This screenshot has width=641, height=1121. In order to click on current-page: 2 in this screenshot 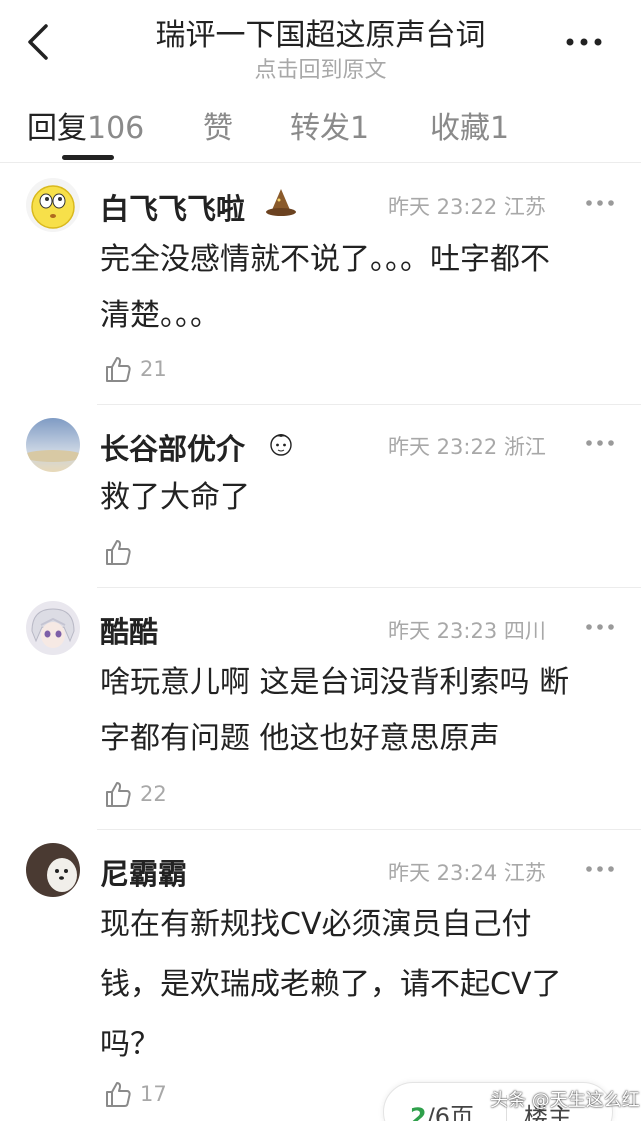, I will do `click(418, 1112)`.